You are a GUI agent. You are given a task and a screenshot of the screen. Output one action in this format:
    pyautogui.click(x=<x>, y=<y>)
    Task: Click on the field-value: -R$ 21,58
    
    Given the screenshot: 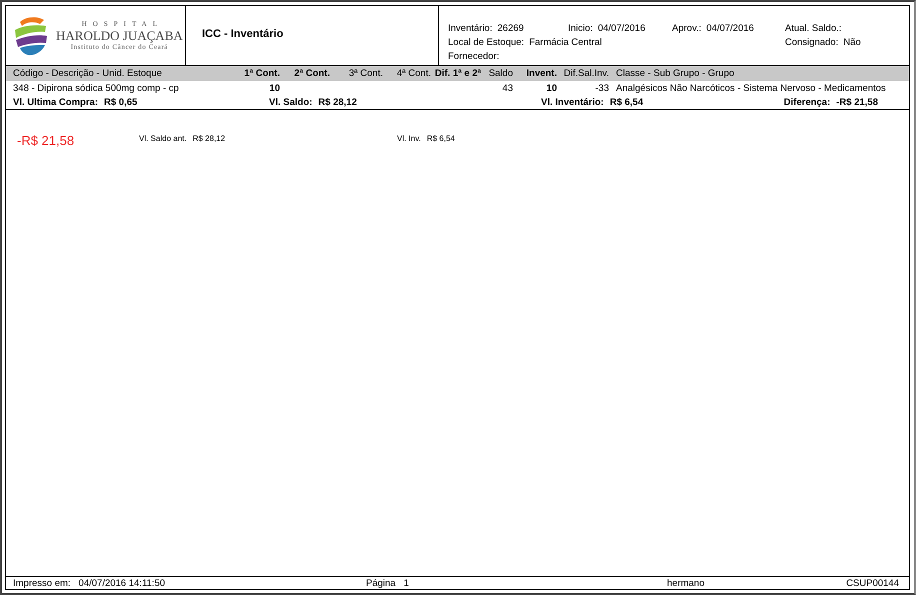 What is the action you would take?
    pyautogui.click(x=857, y=102)
    